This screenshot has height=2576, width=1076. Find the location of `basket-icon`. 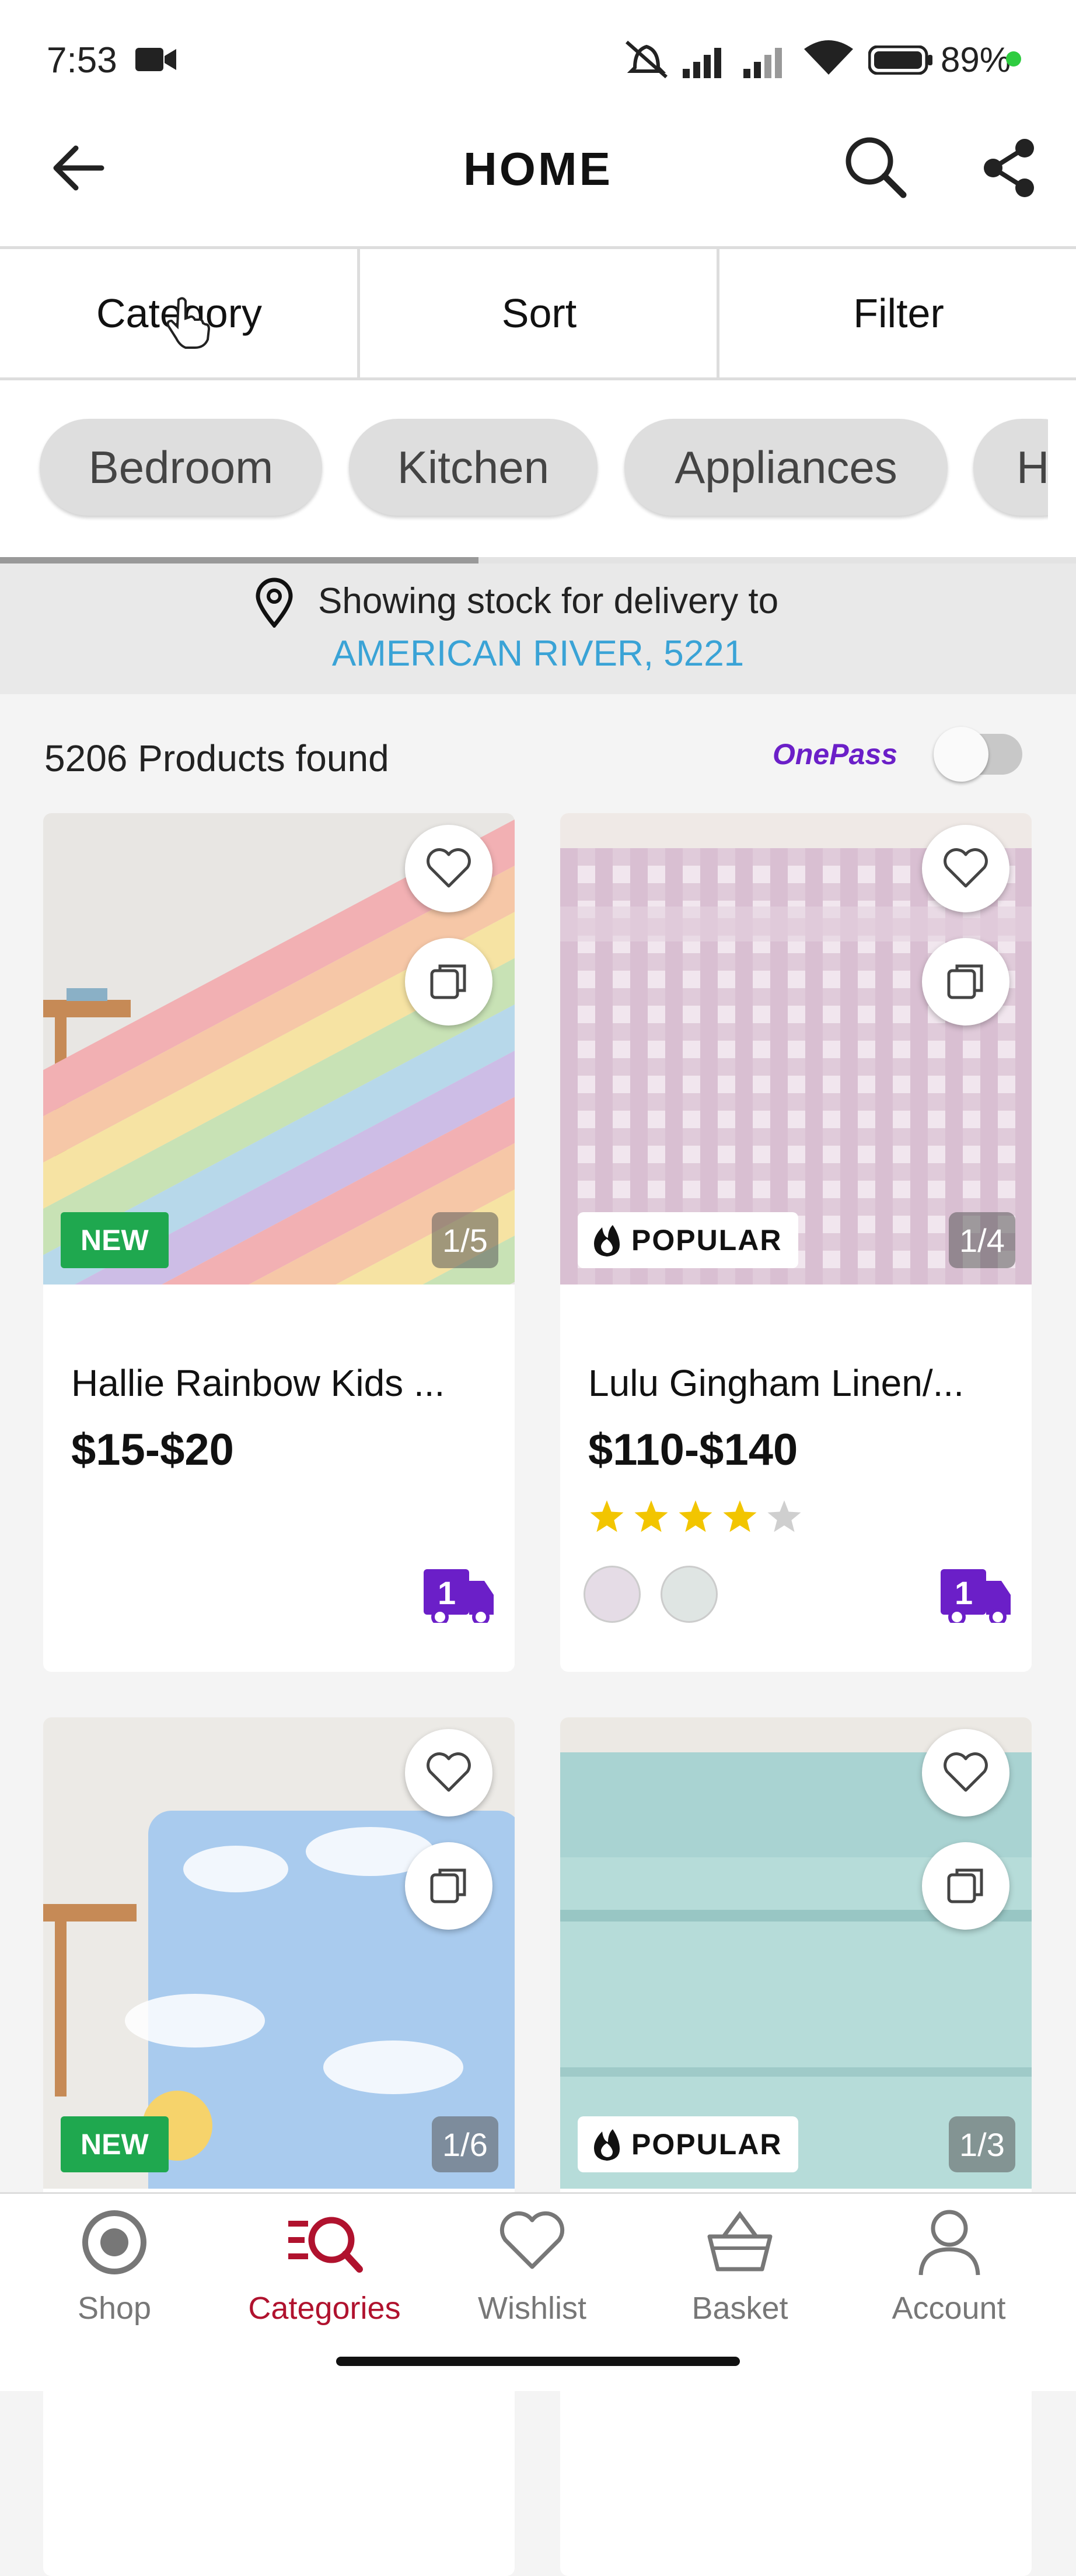

basket-icon is located at coordinates (740, 2241).